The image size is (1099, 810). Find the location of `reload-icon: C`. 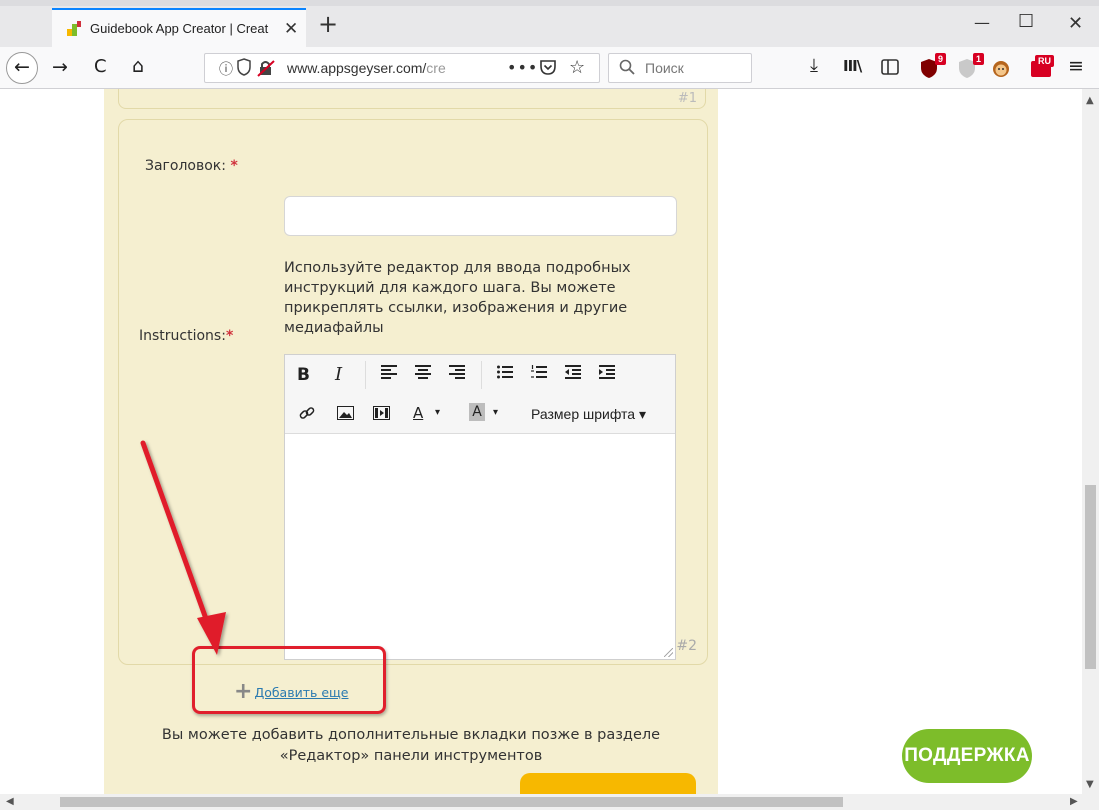

reload-icon: C is located at coordinates (100, 66).